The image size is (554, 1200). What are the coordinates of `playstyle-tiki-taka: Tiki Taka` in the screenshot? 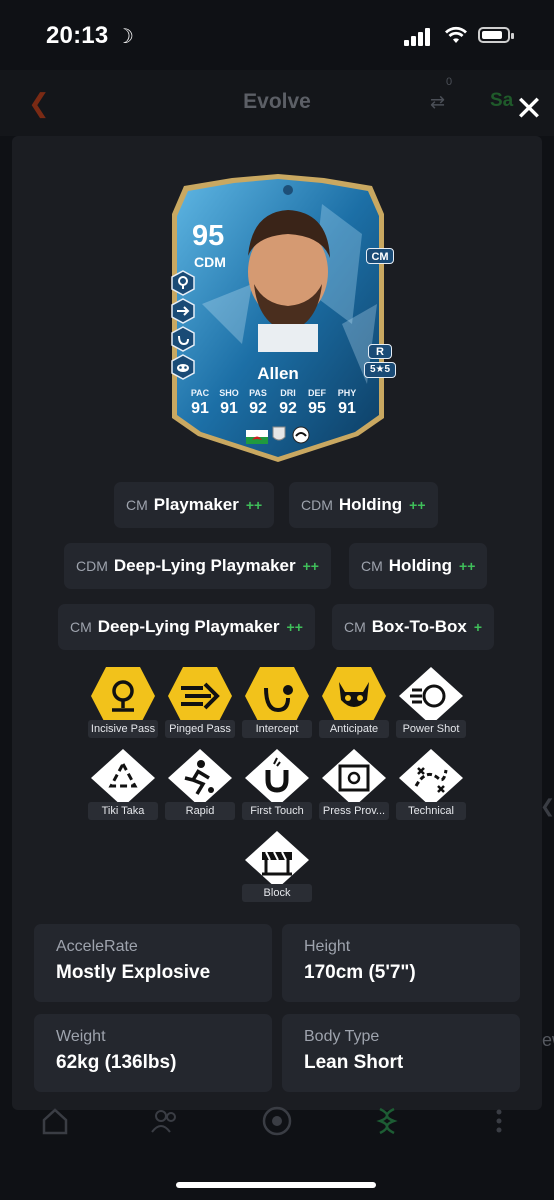 It's located at (123, 784).